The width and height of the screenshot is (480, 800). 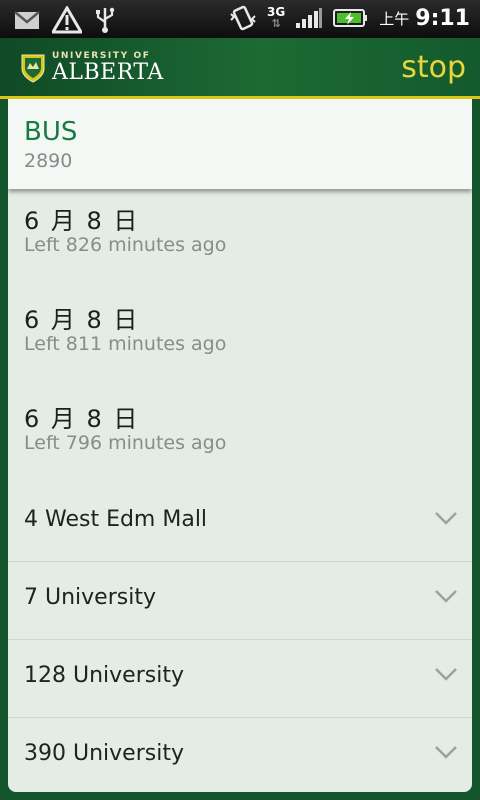 I want to click on stop-number: 2890, so click(x=48, y=161).